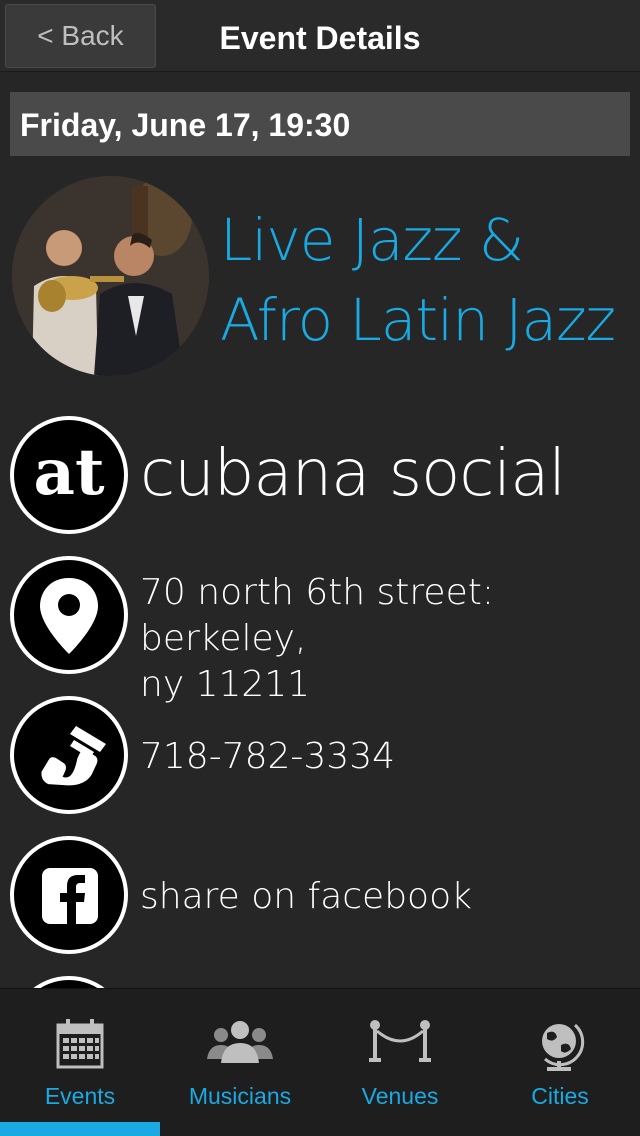 The image size is (640, 1136). What do you see at coordinates (68, 472) in the screenshot?
I see `at-glyph: at` at bounding box center [68, 472].